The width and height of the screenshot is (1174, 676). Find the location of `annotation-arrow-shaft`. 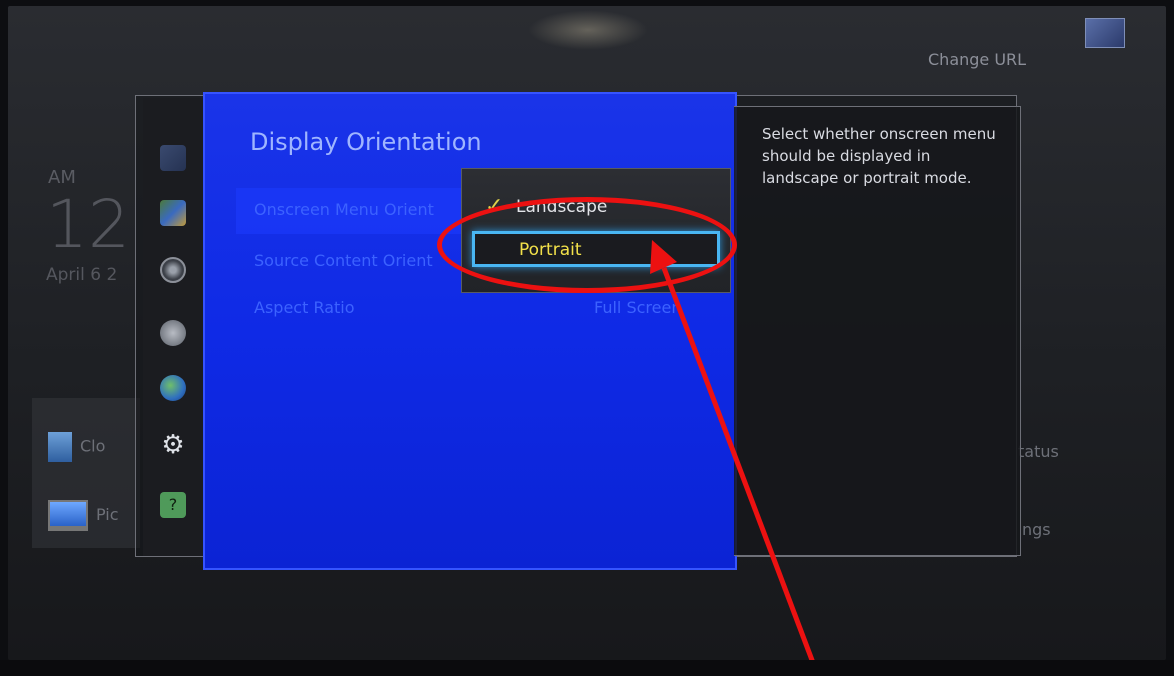

annotation-arrow-shaft is located at coordinates (741, 471).